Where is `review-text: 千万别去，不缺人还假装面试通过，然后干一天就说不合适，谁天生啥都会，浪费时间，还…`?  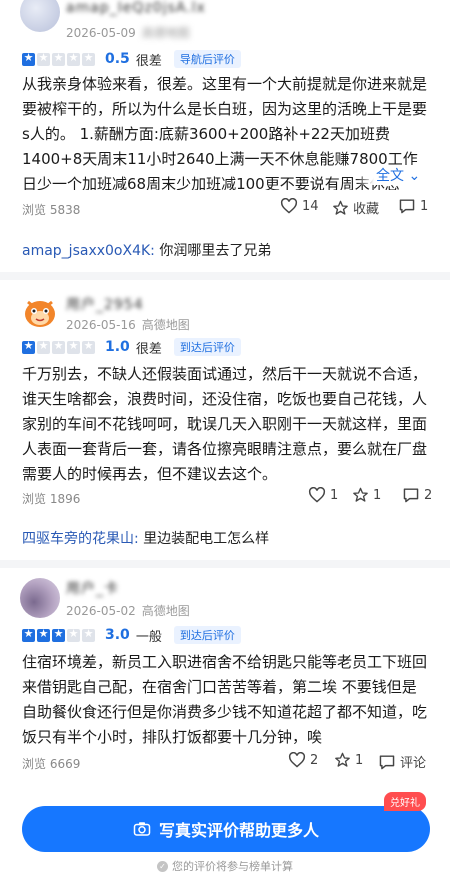
review-text: 千万别去，不缺人还假装面试通过，然后干一天就说不合适，谁天生啥都会，浪费时间，还… is located at coordinates (226, 424).